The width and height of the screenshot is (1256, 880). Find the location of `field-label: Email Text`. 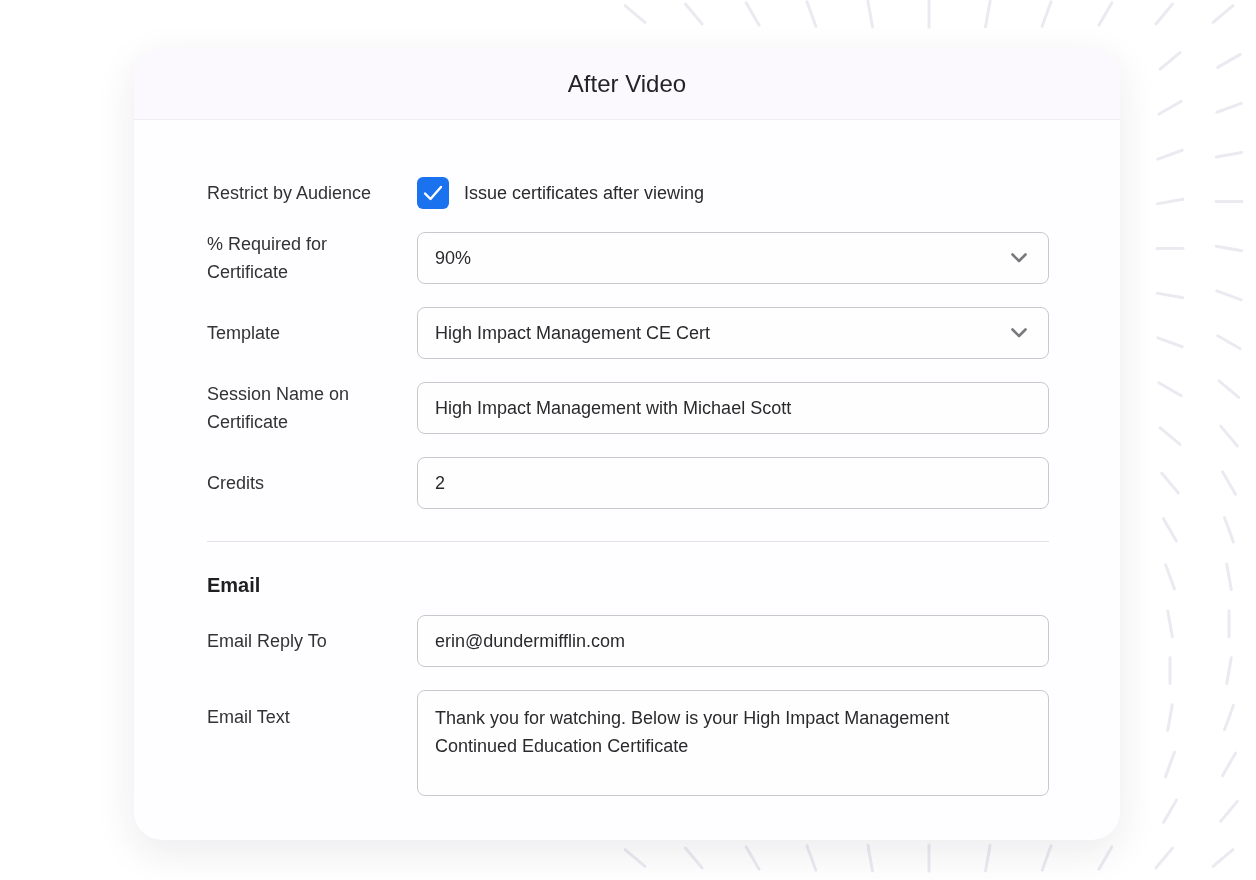

field-label: Email Text is located at coordinates (249, 717).